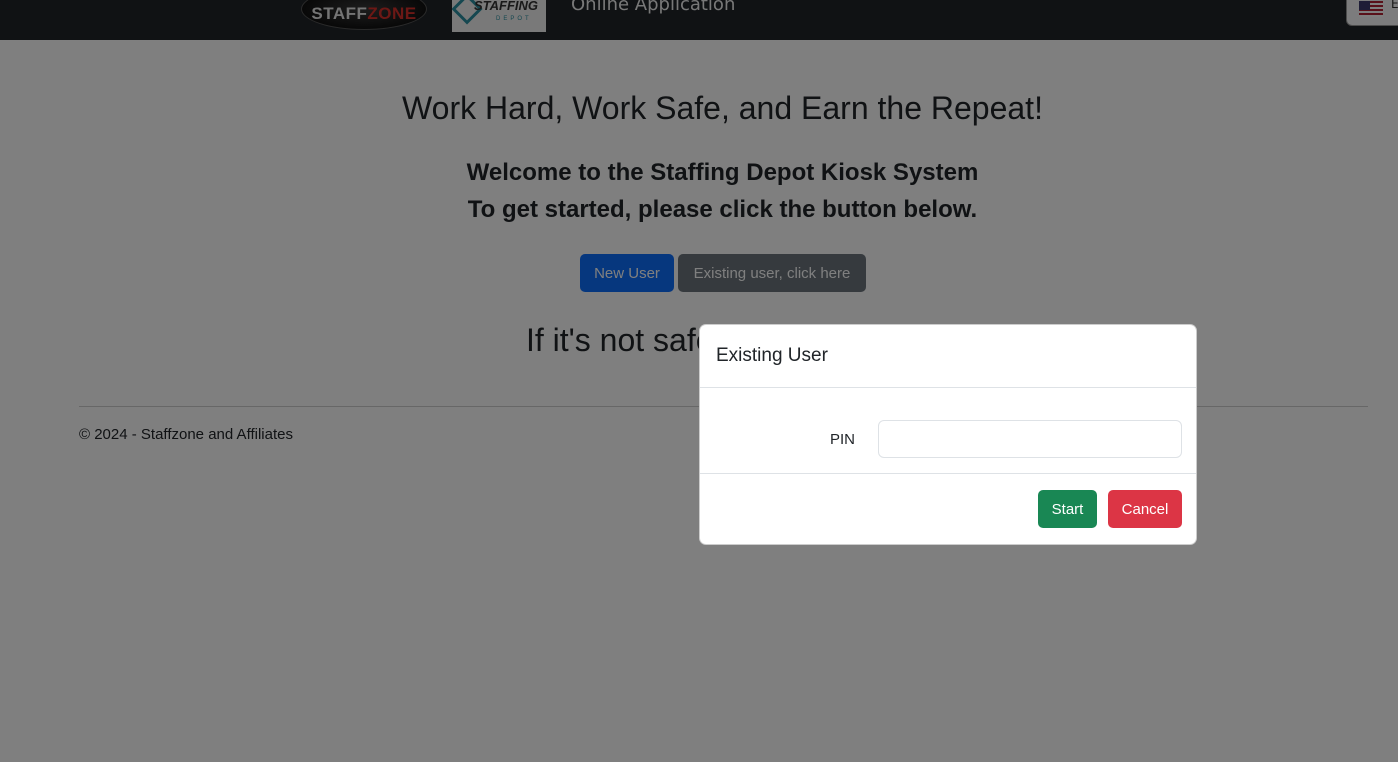 The width and height of the screenshot is (1398, 762). I want to click on modal-footer-divider, so click(948, 473).